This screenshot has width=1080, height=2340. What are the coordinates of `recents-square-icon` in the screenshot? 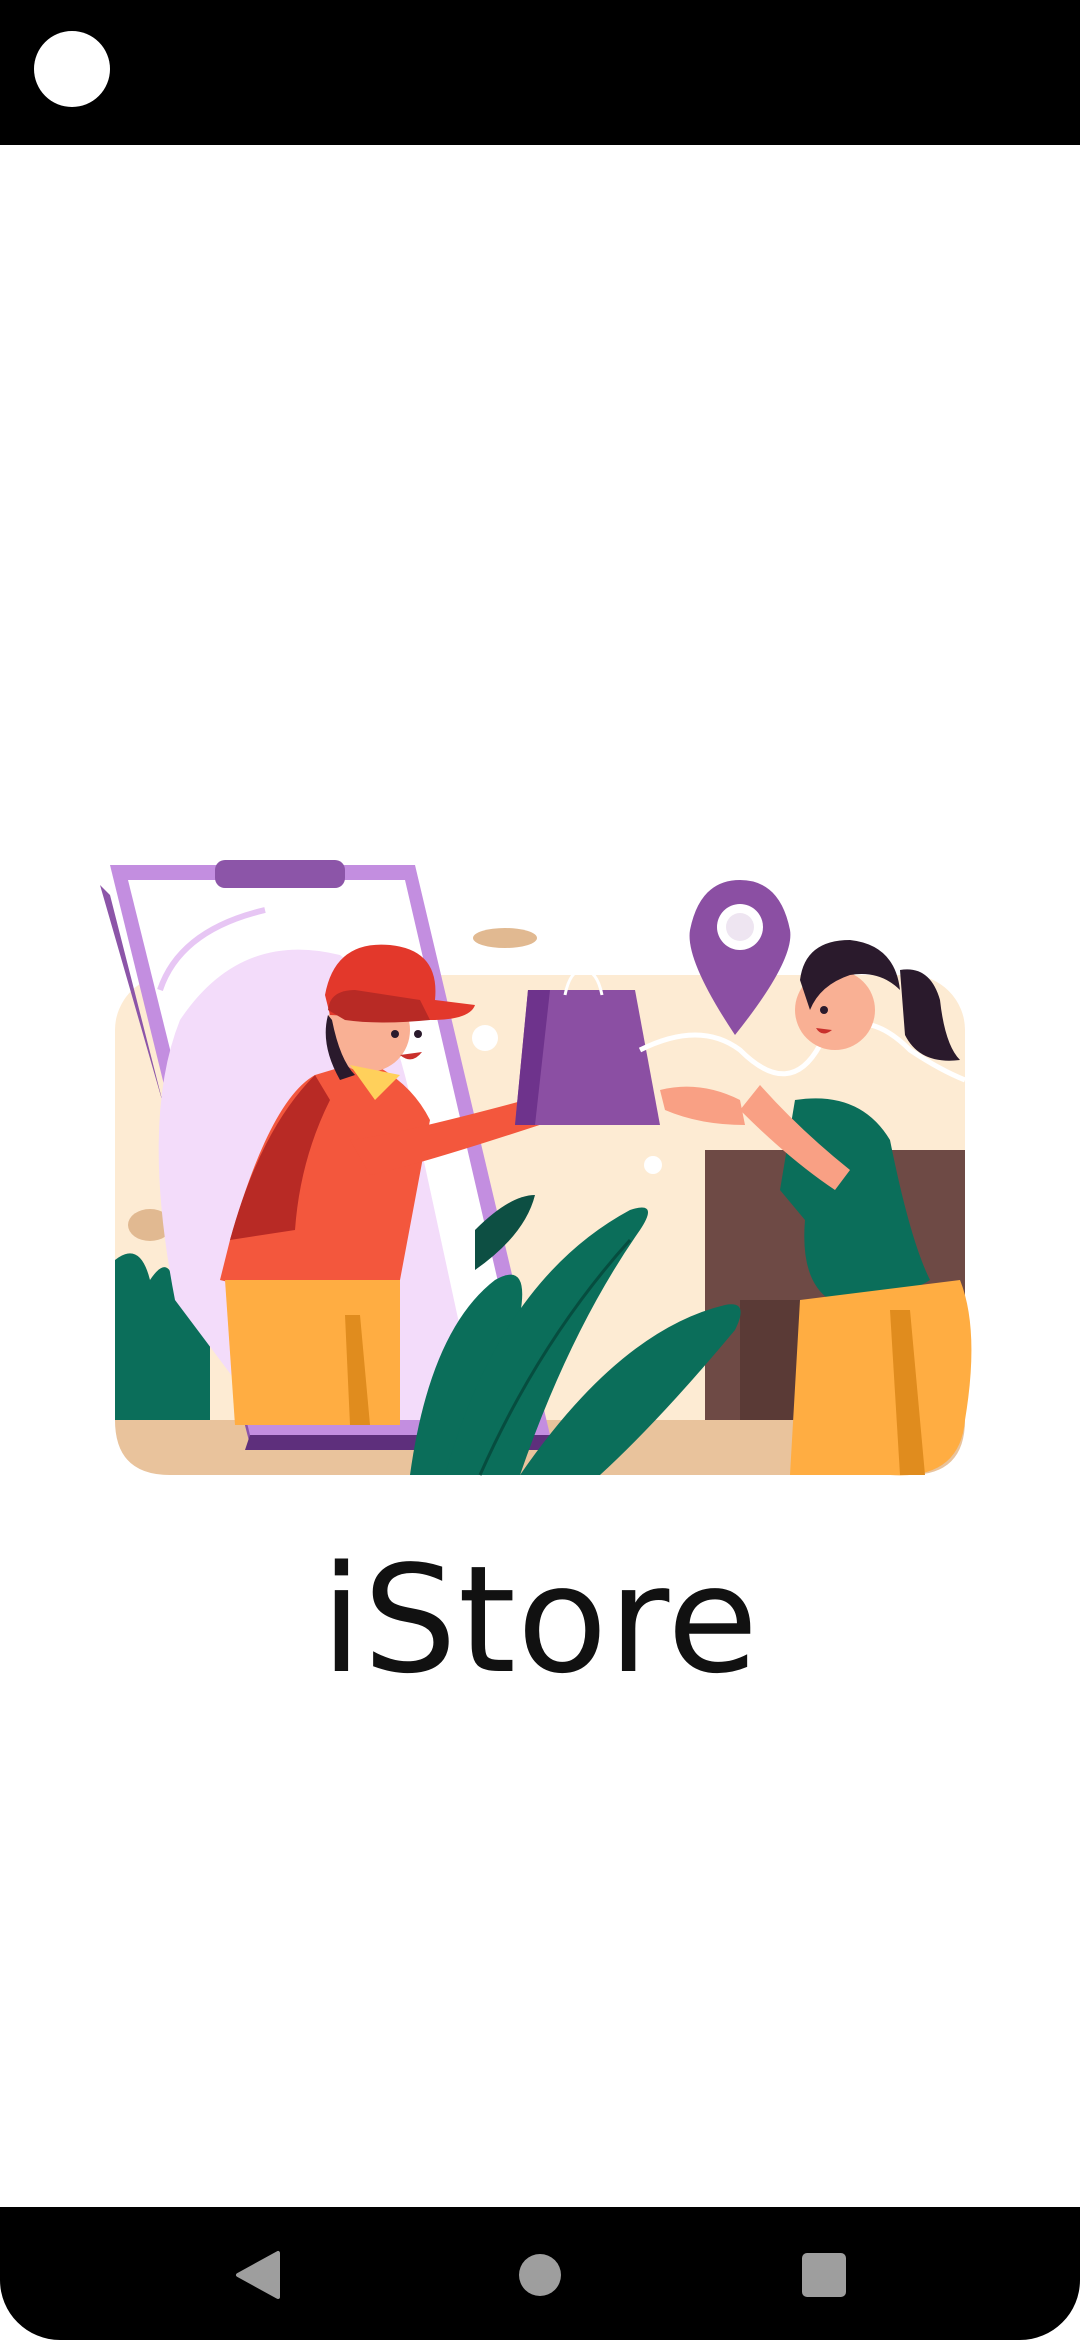 It's located at (824, 2275).